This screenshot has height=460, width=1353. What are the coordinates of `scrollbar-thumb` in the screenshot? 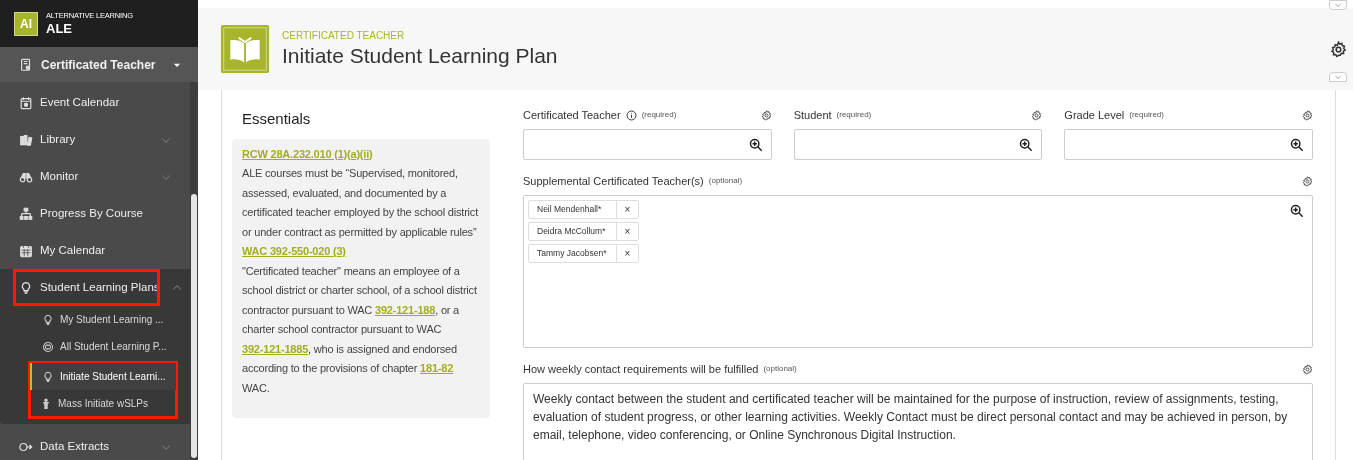 It's located at (194, 326).